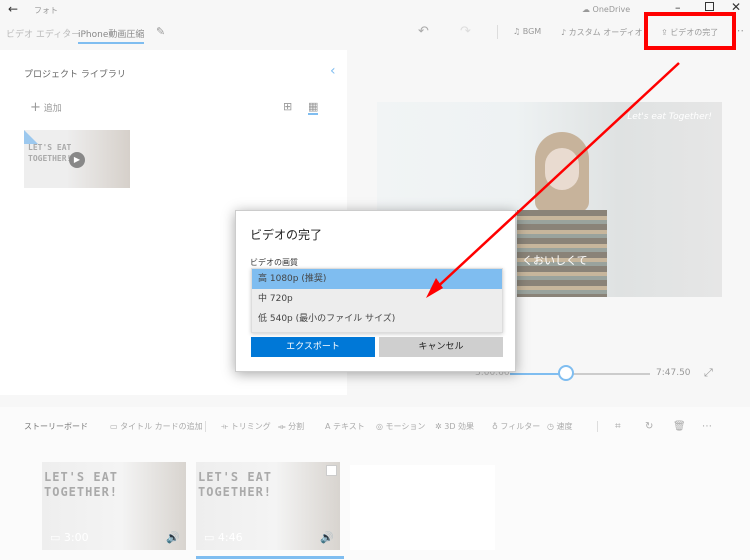 The image size is (750, 560). I want to click on arrow-line, so click(555, 177).